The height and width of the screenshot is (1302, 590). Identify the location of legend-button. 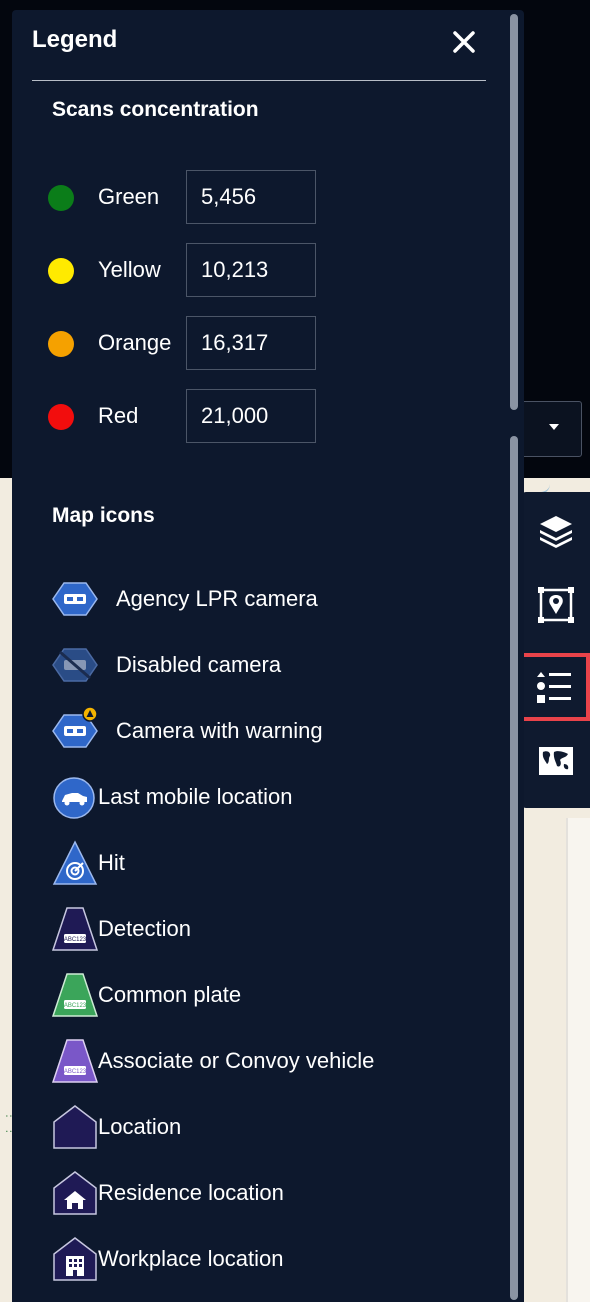
(555, 687).